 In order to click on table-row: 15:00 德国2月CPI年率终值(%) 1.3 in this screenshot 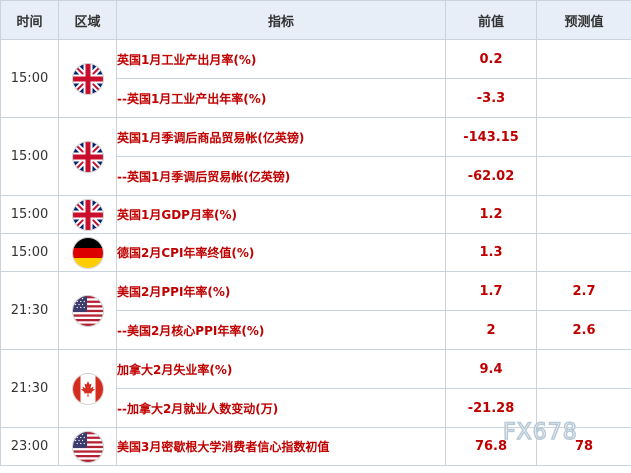, I will do `click(315, 252)`.